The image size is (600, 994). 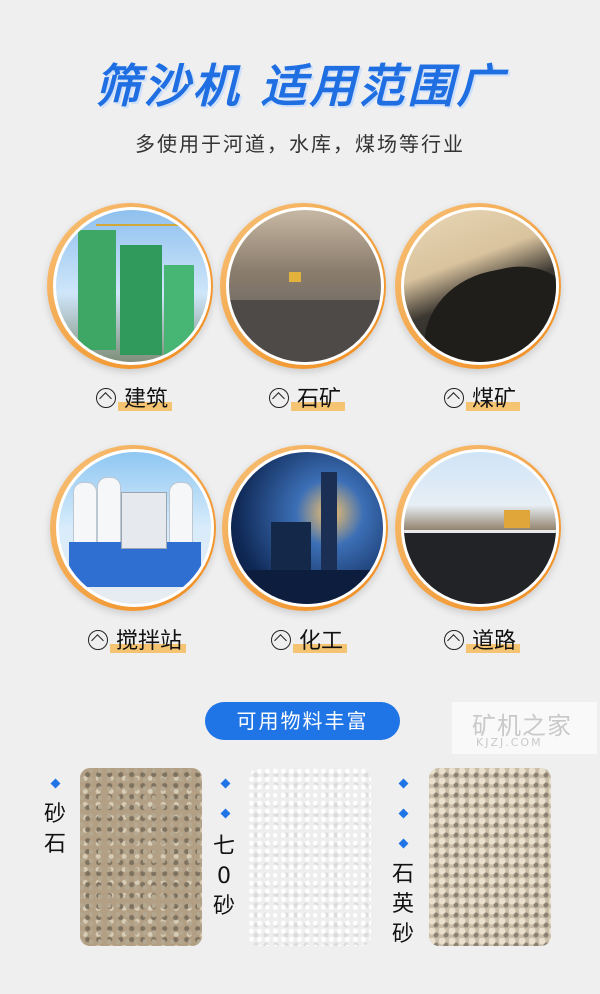 I want to click on application-label: 搅拌站, so click(x=135, y=639).